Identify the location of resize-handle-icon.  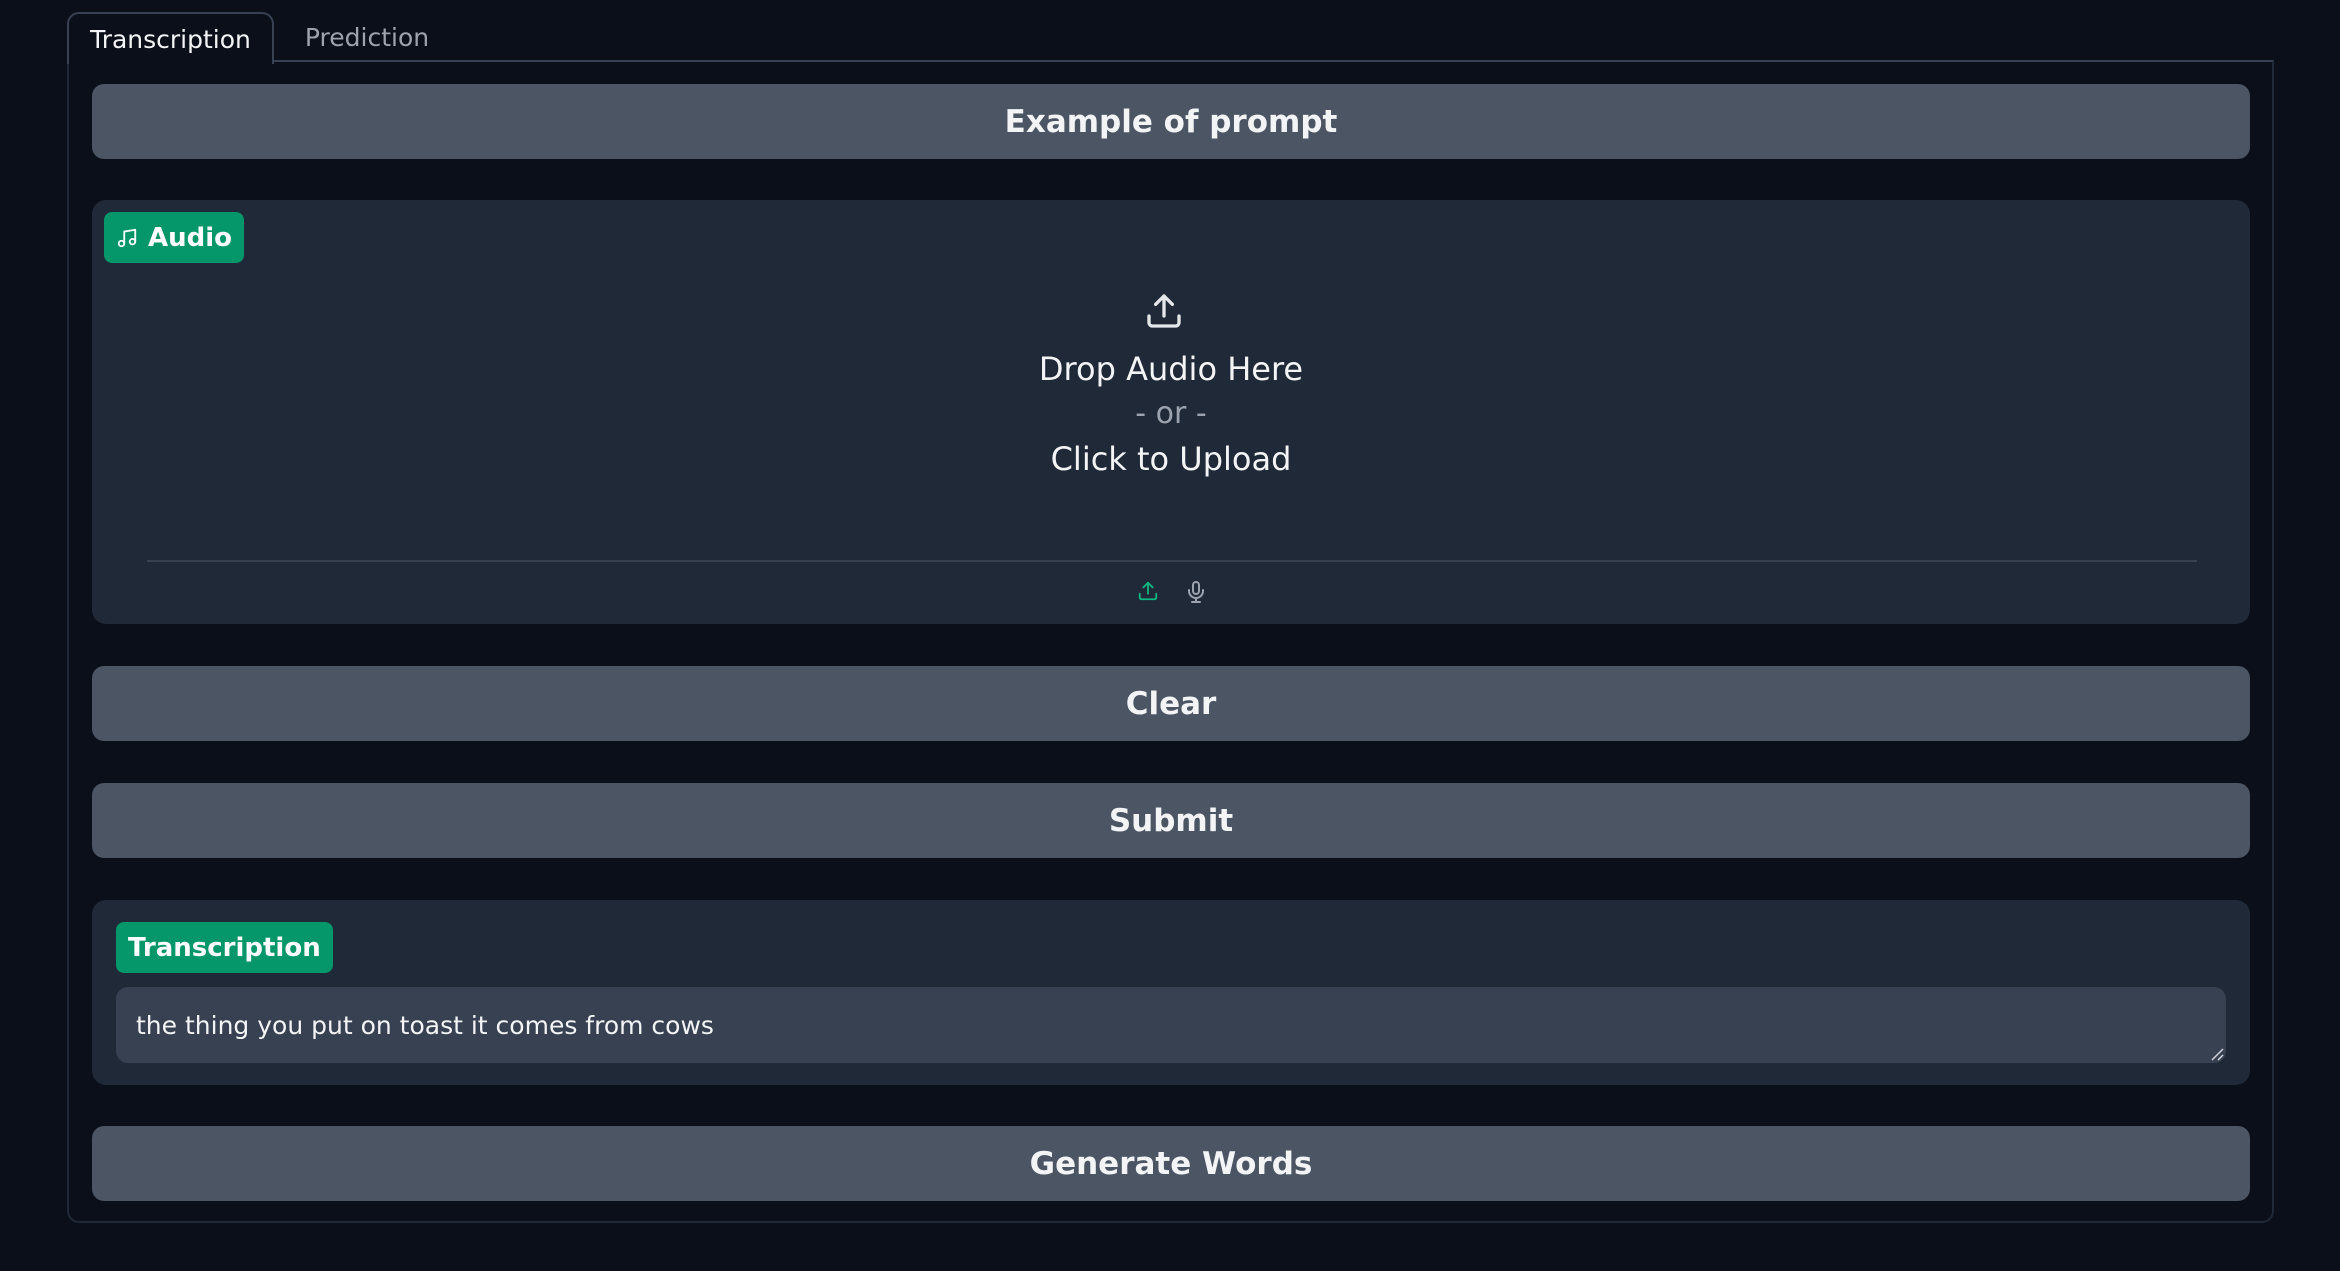
(2216, 1053).